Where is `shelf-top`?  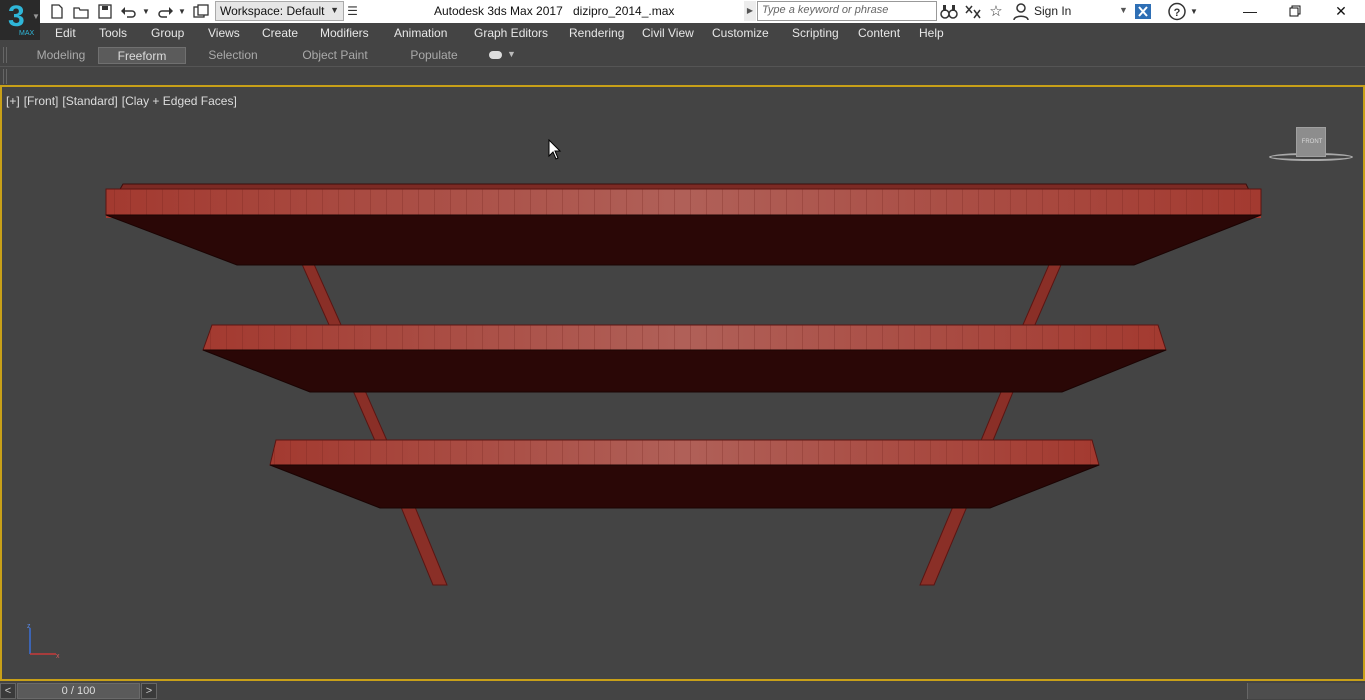
shelf-top is located at coordinates (683, 224).